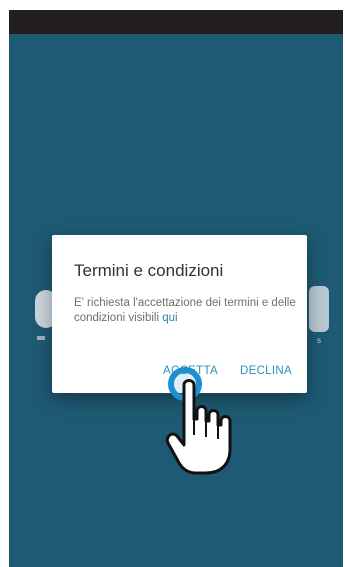 Image resolution: width=345 pixels, height=567 pixels. Describe the element at coordinates (198, 427) in the screenshot. I see `tap-hand-icon` at that location.